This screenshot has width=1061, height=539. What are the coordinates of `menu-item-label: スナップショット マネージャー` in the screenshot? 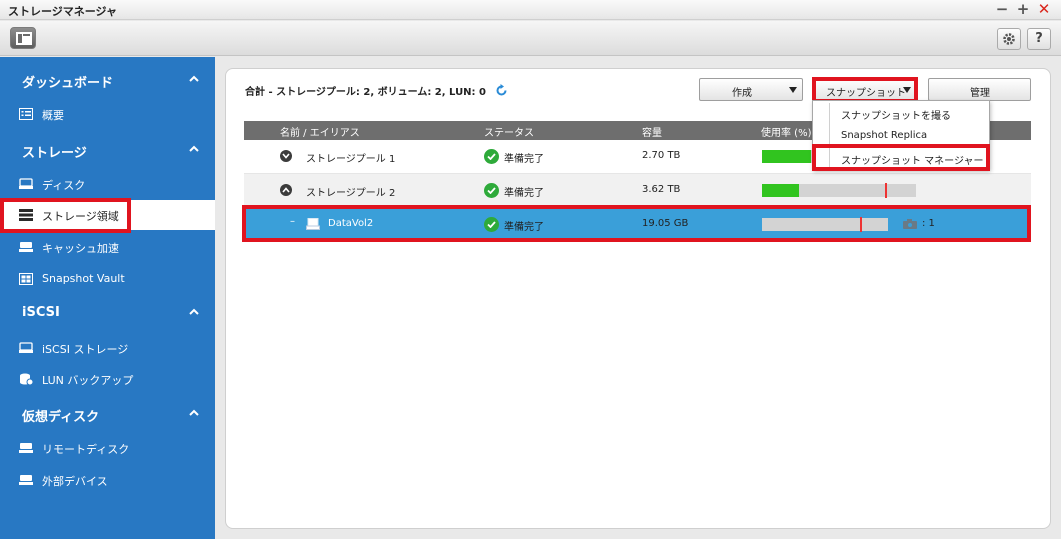 It's located at (912, 161).